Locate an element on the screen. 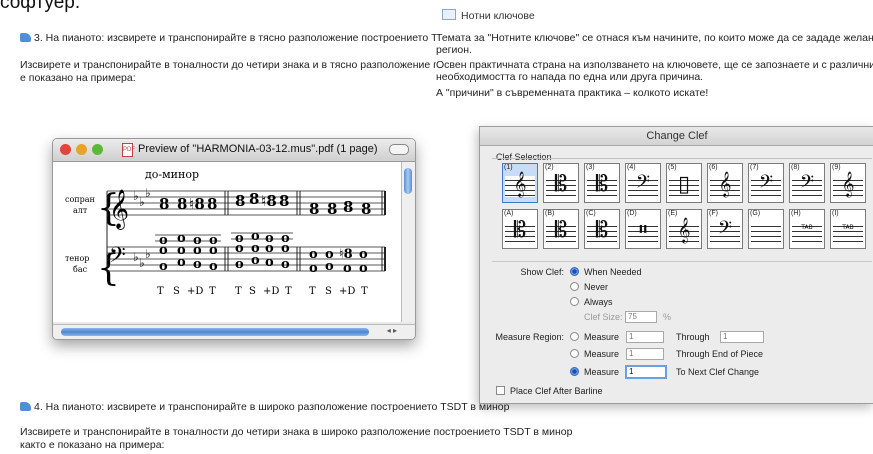 This screenshot has width=873, height=454. page-top-text: софтуер. is located at coordinates (40, 6).